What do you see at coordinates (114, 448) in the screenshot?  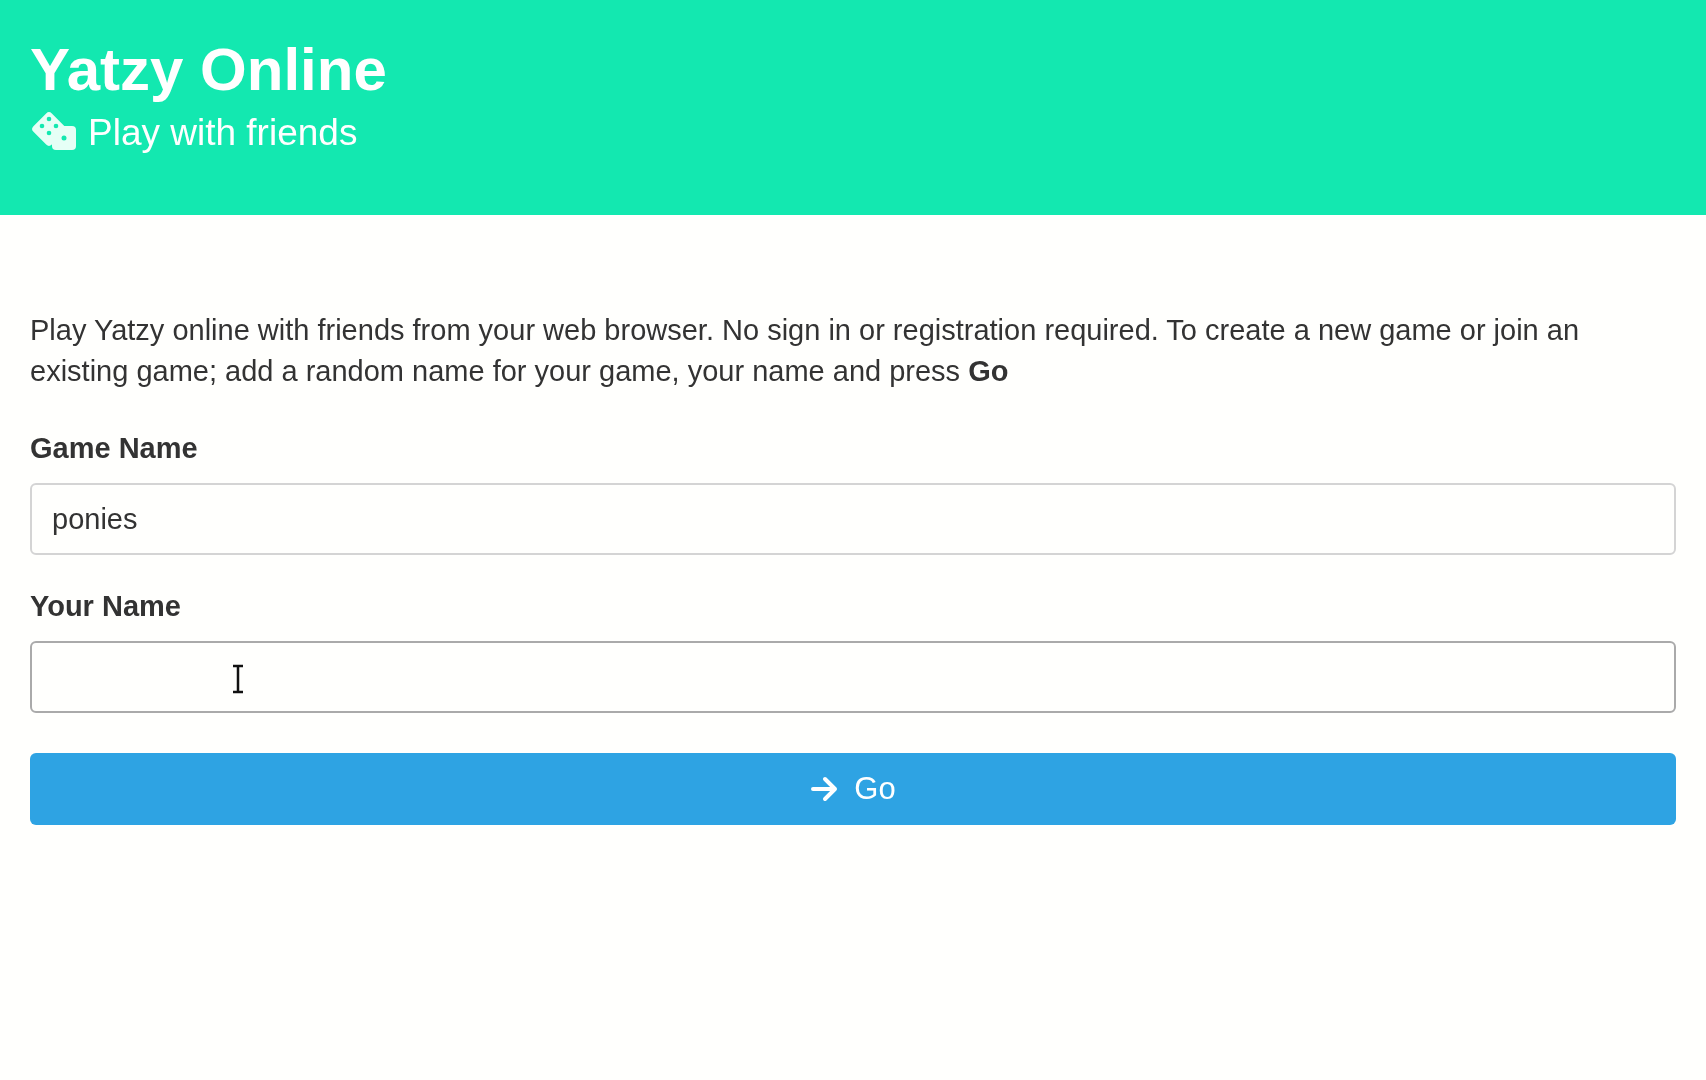 I see `field-label: Game Name` at bounding box center [114, 448].